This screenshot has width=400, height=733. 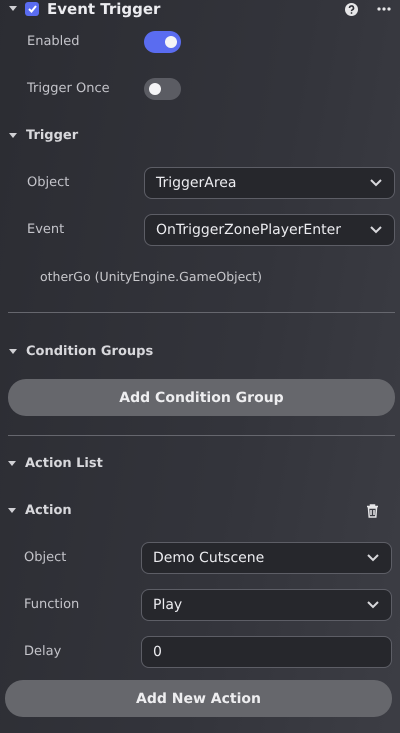 I want to click on dropdown: TriggerArea, so click(x=269, y=182).